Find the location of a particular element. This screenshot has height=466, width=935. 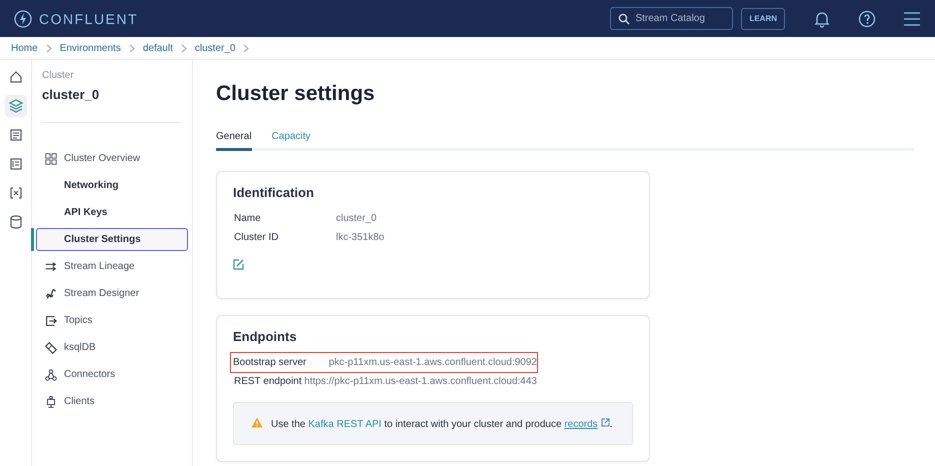

section-title: Identification is located at coordinates (274, 192).